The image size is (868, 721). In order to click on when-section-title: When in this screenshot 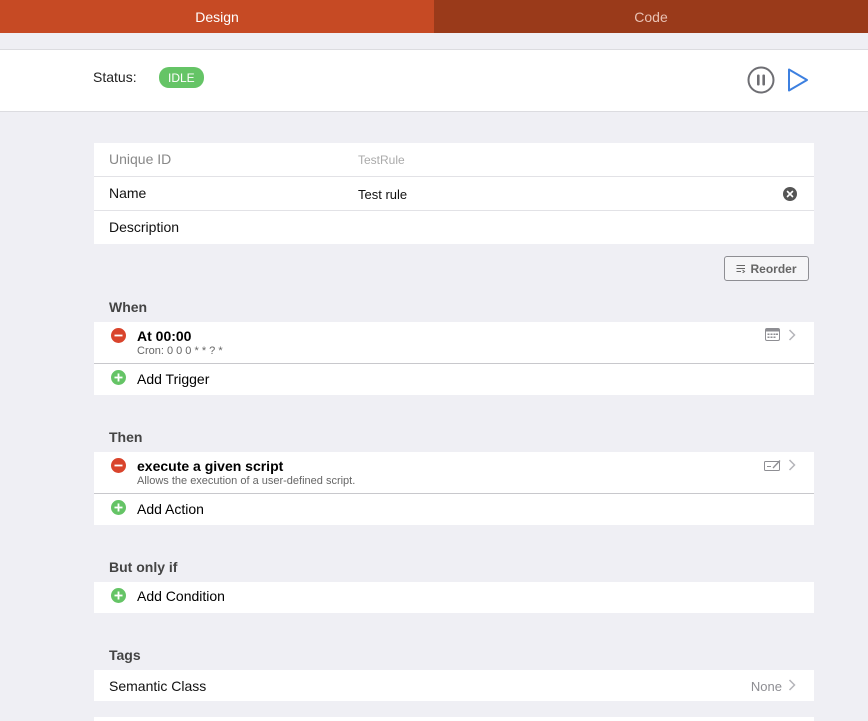, I will do `click(128, 307)`.